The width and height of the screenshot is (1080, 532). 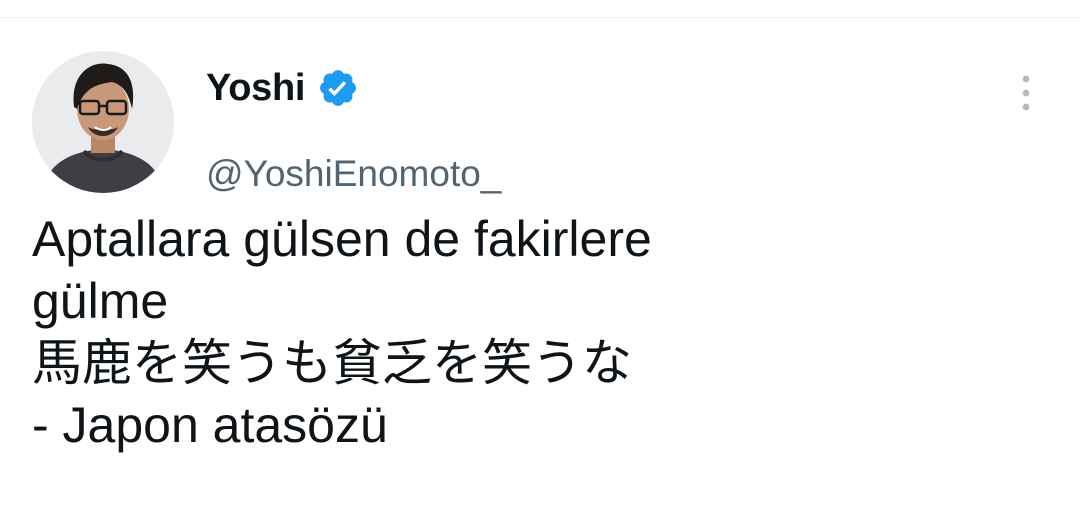 I want to click on tweet-line: 馬鹿を笑うも貧乏を笑うな, so click(x=332, y=363).